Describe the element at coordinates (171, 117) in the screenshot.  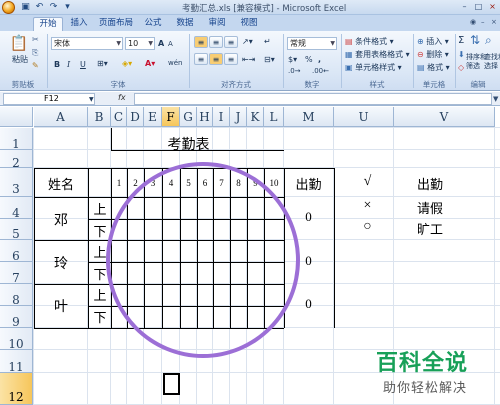
I see `column-header-f: F` at that location.